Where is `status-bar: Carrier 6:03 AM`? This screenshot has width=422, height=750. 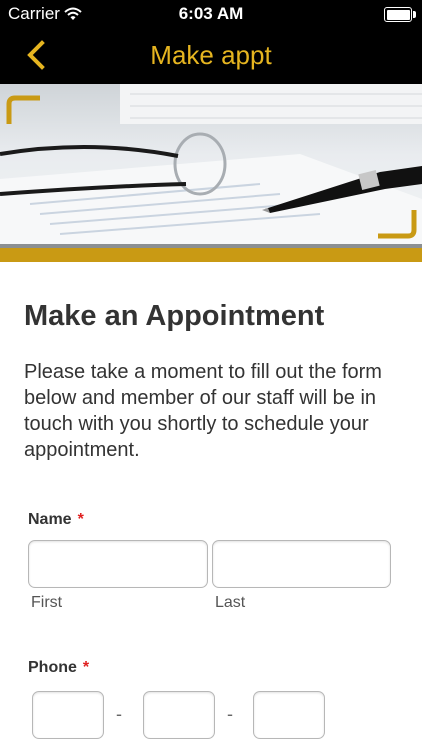
status-bar: Carrier 6:03 AM is located at coordinates (211, 14).